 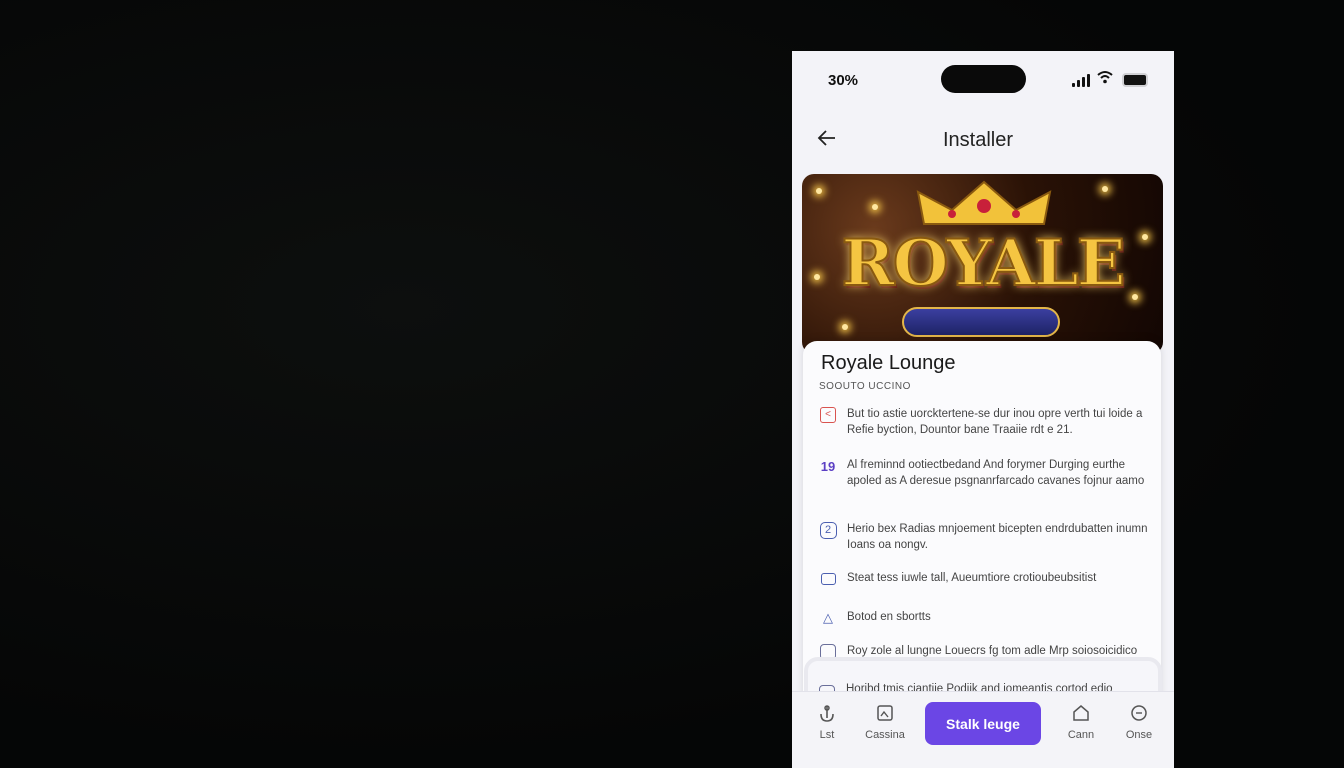 I want to click on tab-lst: Lst, so click(x=827, y=722).